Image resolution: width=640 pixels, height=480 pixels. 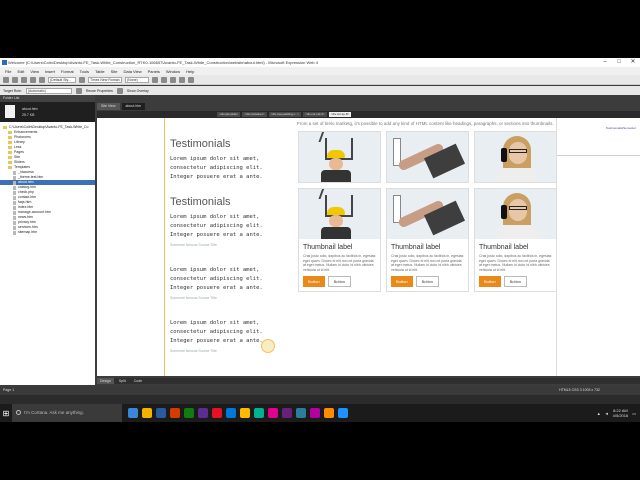 I want to click on menu-format: Format, so click(x=67, y=71).